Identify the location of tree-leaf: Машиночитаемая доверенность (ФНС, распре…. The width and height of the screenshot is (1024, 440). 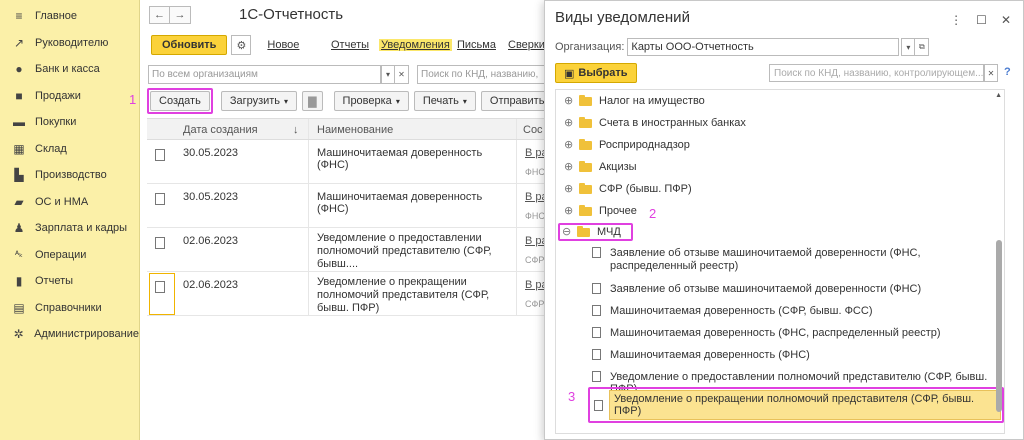
(766, 333).